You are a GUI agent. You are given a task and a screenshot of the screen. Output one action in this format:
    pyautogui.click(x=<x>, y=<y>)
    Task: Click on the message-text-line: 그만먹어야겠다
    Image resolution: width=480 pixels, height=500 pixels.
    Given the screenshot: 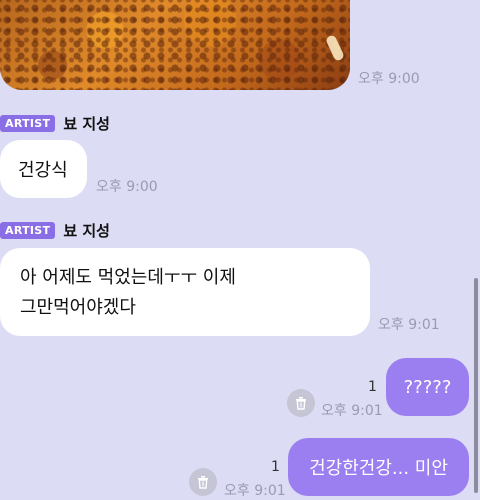 What is the action you would take?
    pyautogui.click(x=78, y=307)
    